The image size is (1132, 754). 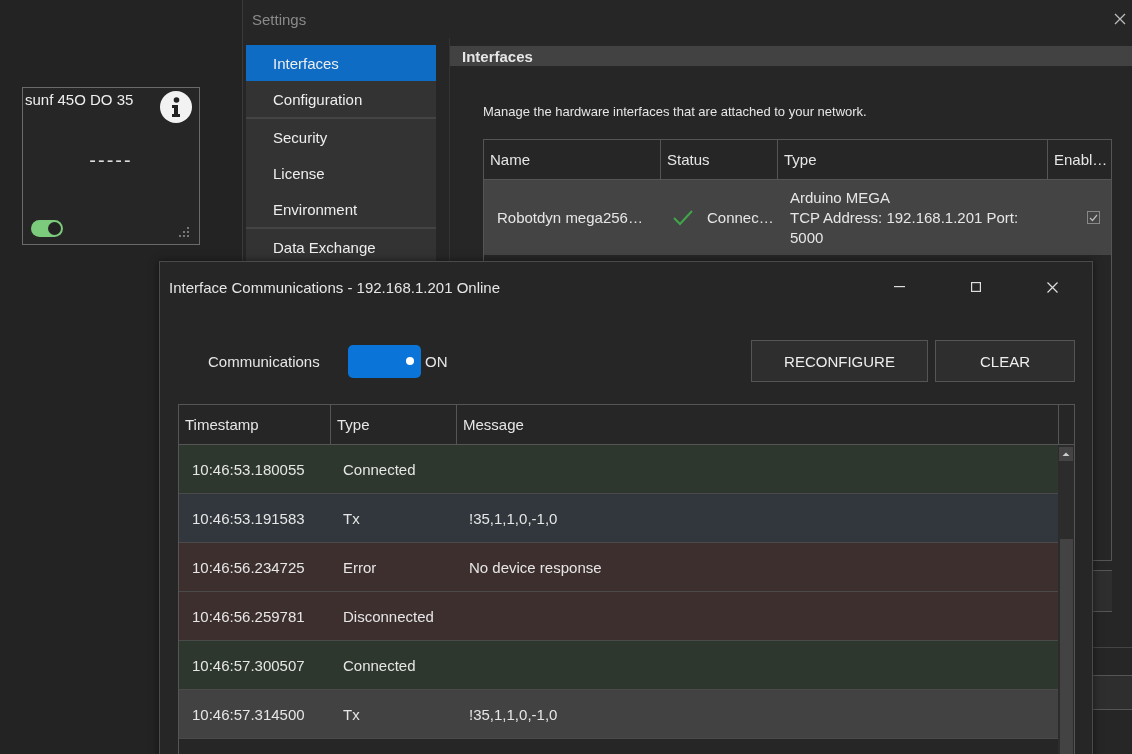 What do you see at coordinates (341, 99) in the screenshot?
I see `nav-item: Configuration` at bounding box center [341, 99].